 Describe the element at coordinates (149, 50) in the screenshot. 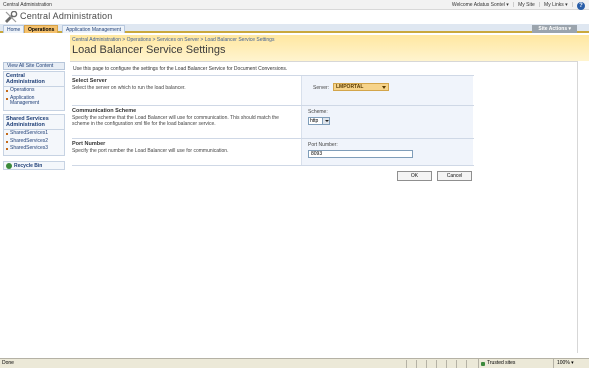

I see `page-title: Load Balancer Service Settings` at that location.